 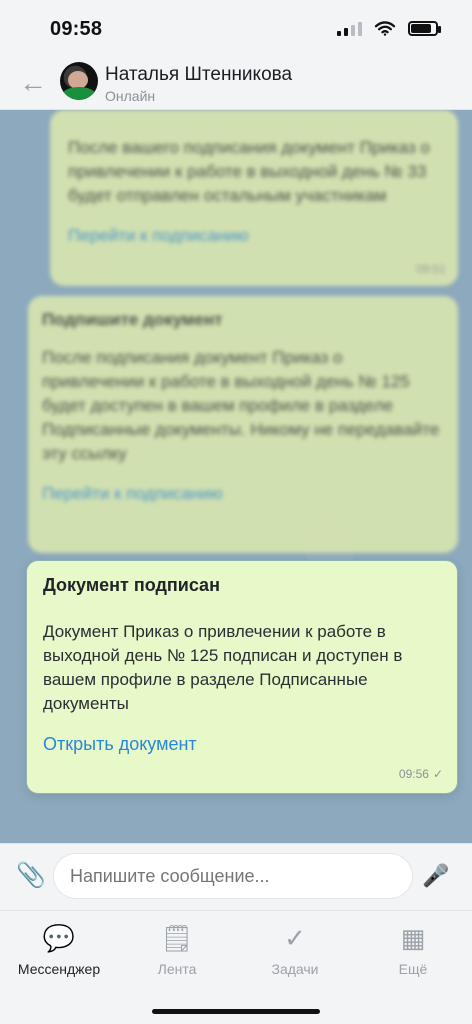 I want to click on status-time: 09:58, so click(x=76, y=29).